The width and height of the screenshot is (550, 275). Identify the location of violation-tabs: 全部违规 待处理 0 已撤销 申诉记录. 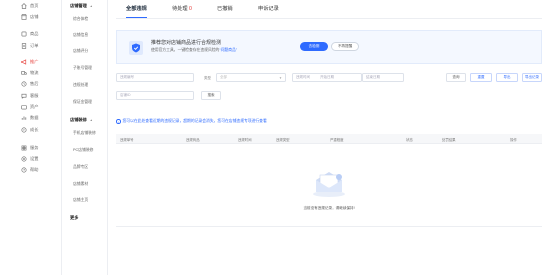
(329, 12).